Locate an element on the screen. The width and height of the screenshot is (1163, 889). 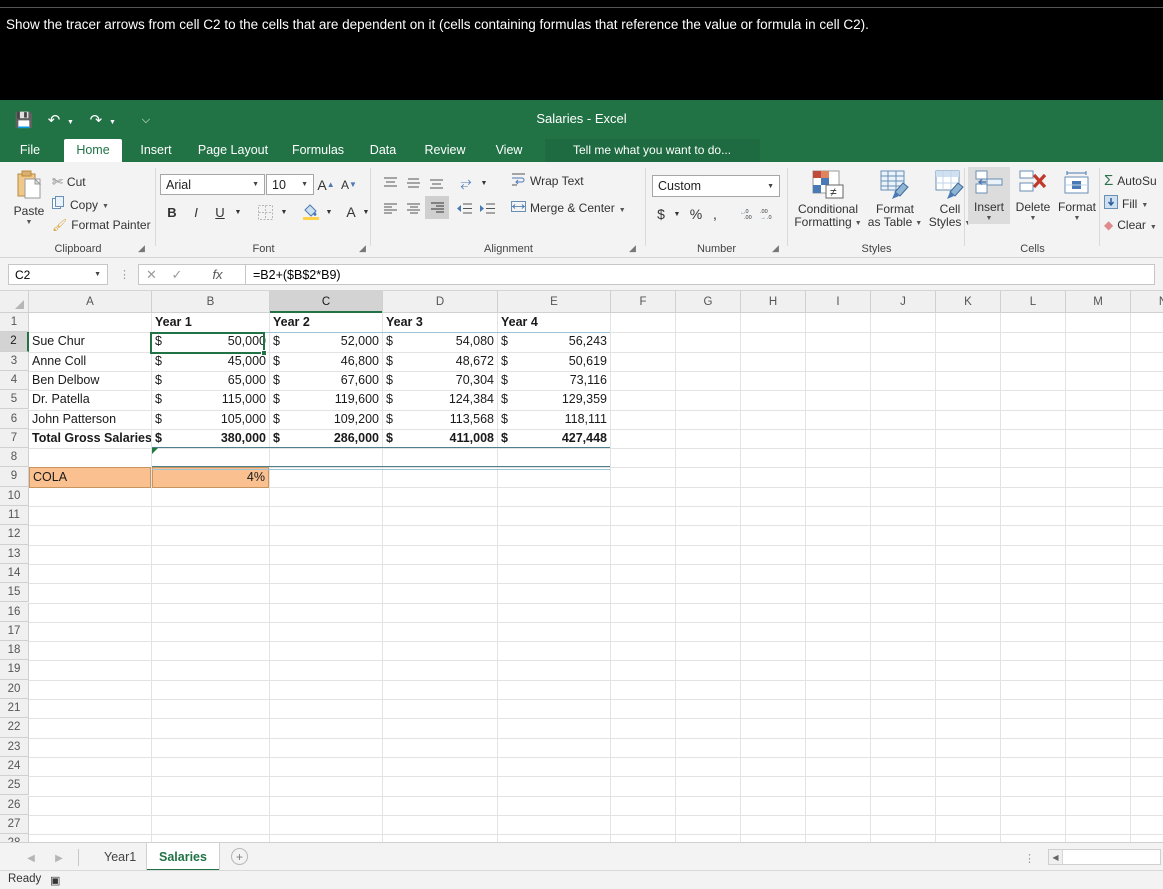
column-header-L: L is located at coordinates (1033, 302).